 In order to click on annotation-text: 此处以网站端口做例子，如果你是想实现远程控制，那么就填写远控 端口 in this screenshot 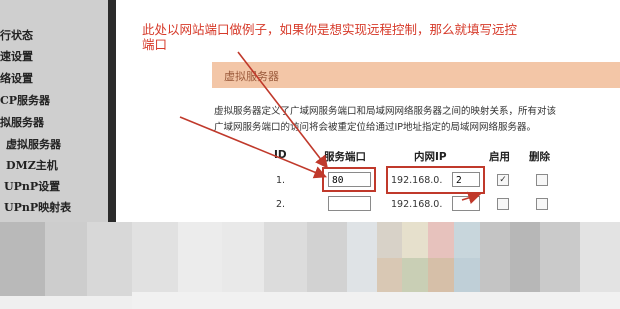, I will do `click(381, 37)`.